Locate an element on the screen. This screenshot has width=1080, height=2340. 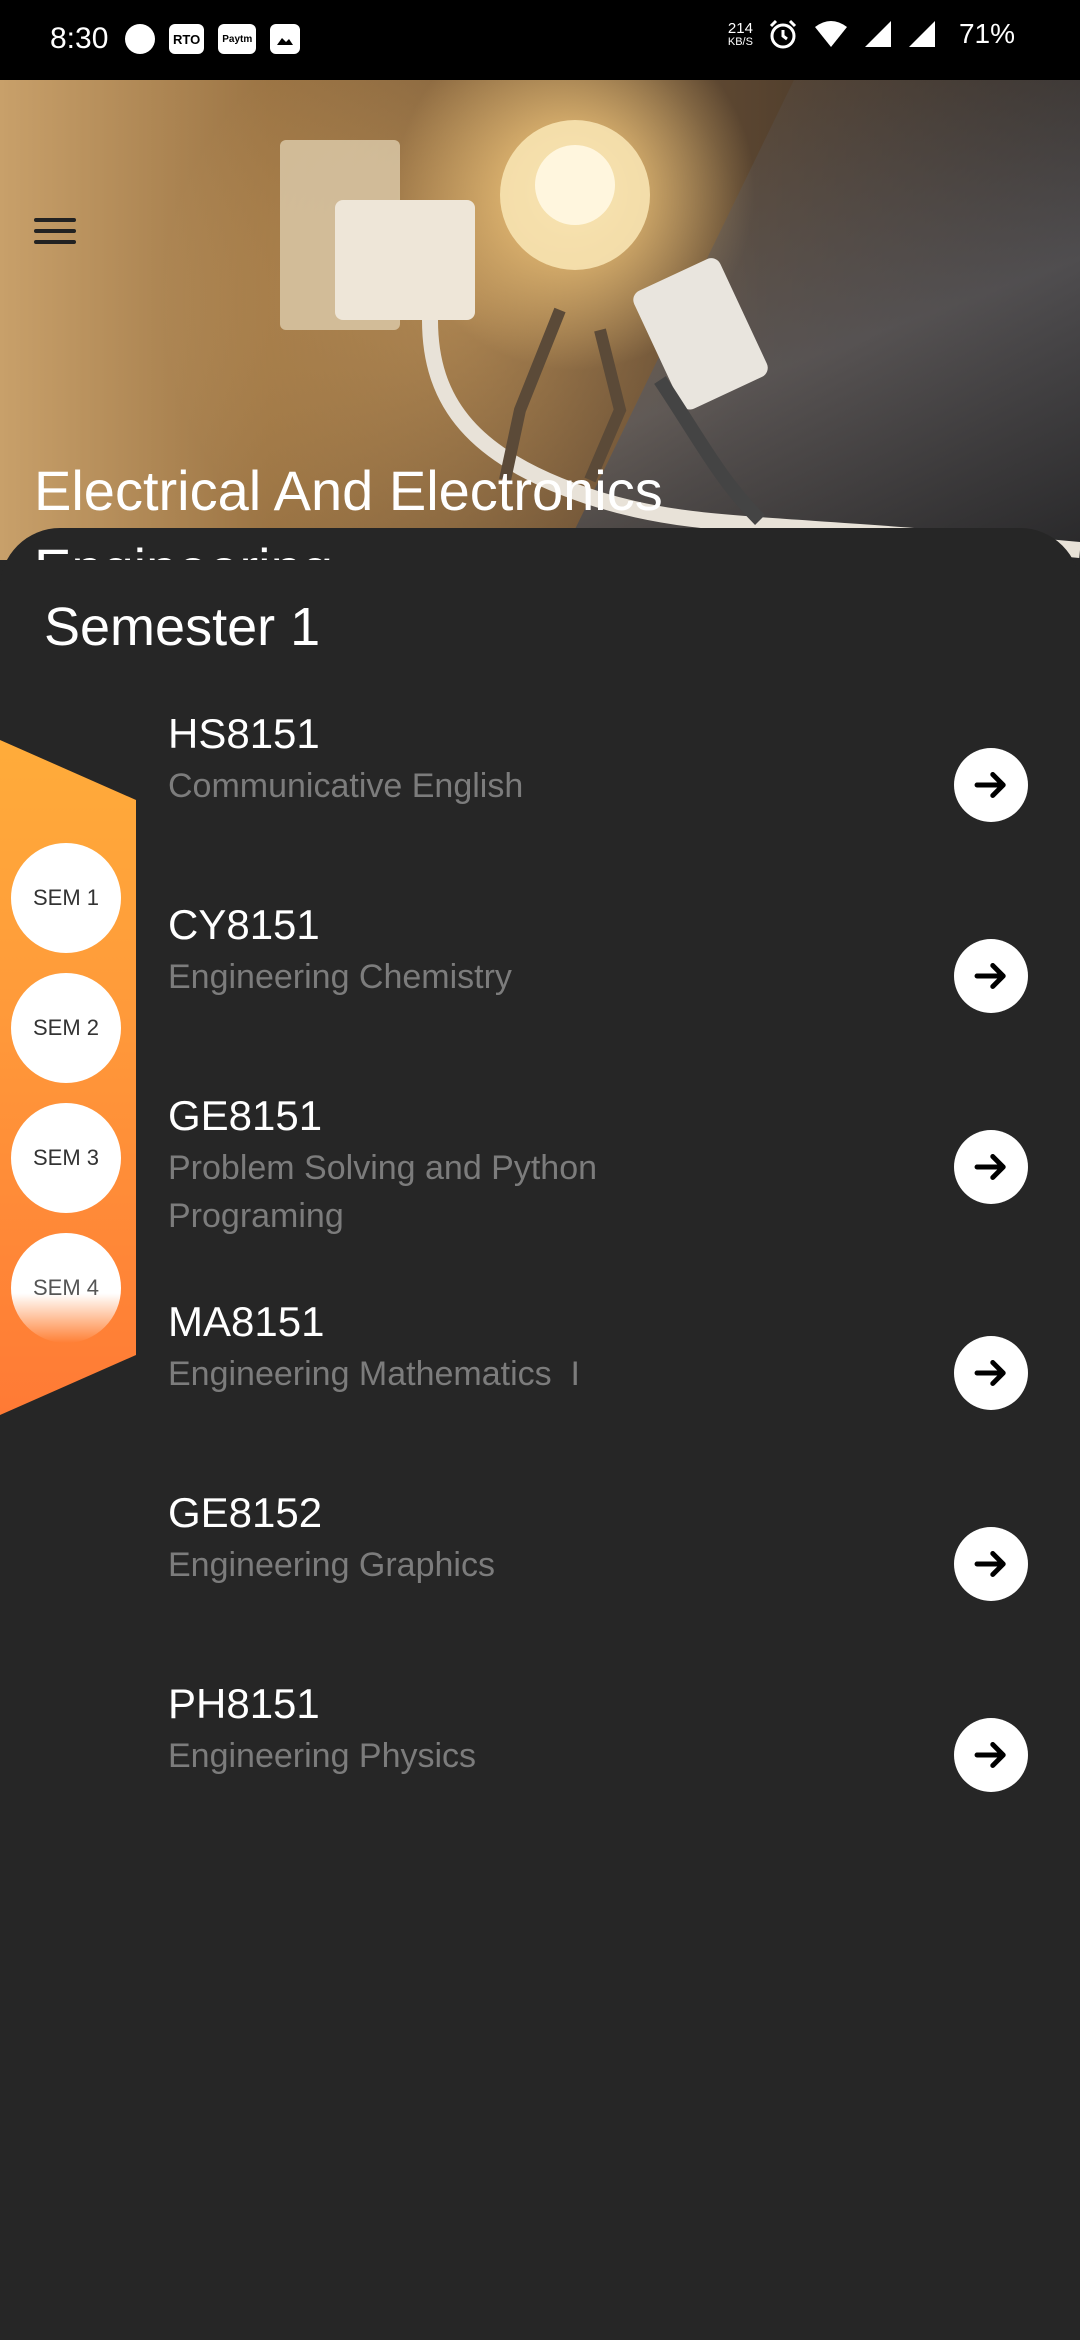
course-name: Problem Solving and Python Programing is located at coordinates (383, 1192).